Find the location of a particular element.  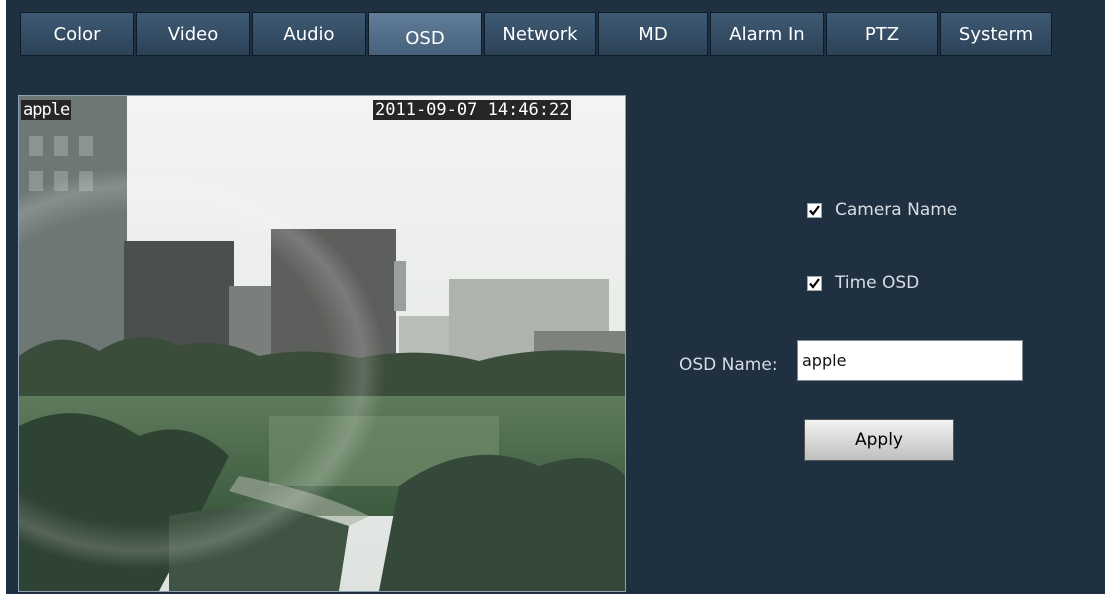

osd-name-label: OSD Name: is located at coordinates (728, 365).